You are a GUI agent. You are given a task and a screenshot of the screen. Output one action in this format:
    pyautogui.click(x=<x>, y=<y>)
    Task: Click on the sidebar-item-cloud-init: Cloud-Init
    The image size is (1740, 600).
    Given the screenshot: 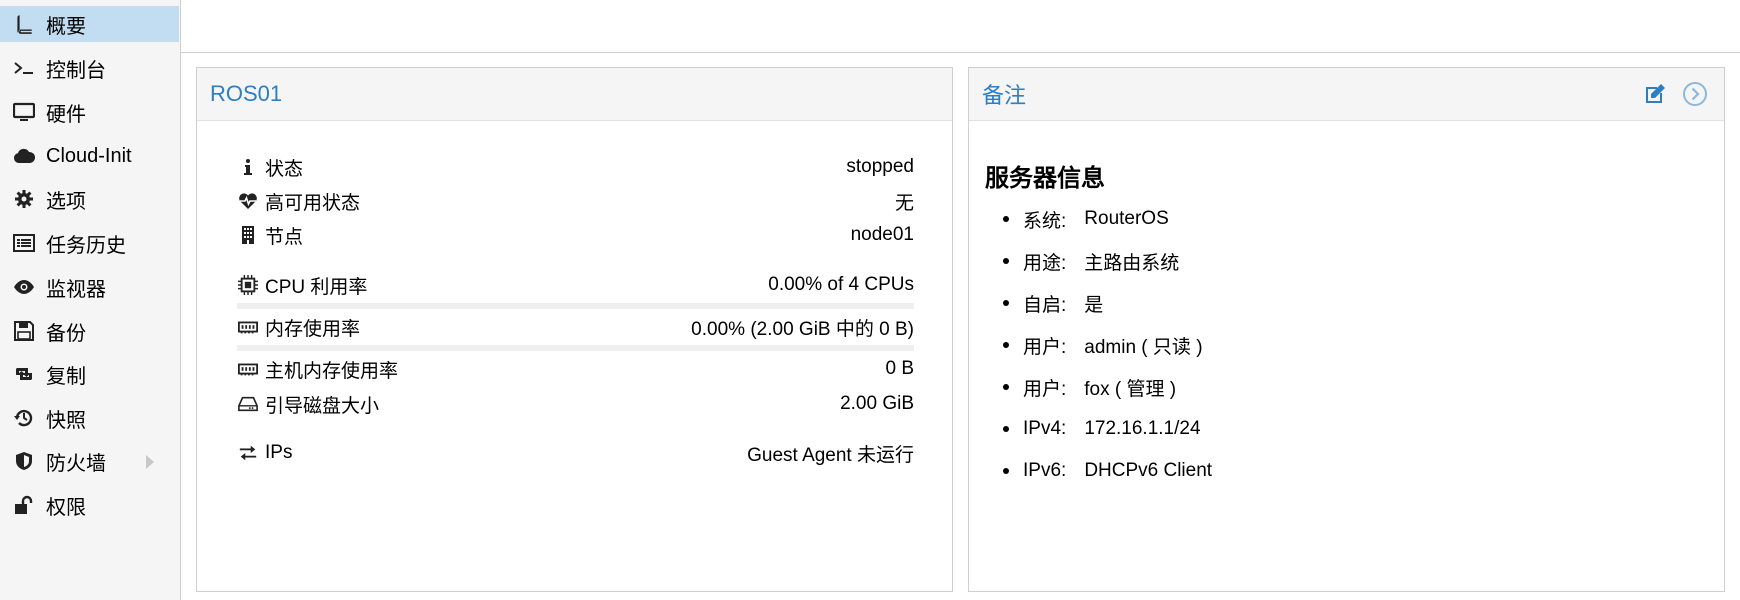 What is the action you would take?
    pyautogui.click(x=89, y=156)
    